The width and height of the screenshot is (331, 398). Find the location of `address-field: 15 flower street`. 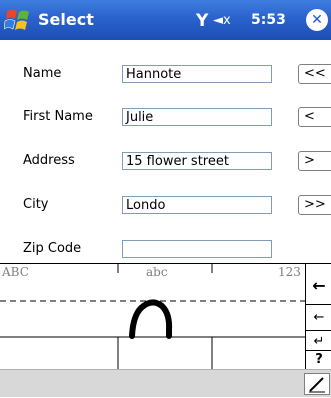

address-field: 15 flower street is located at coordinates (197, 161).